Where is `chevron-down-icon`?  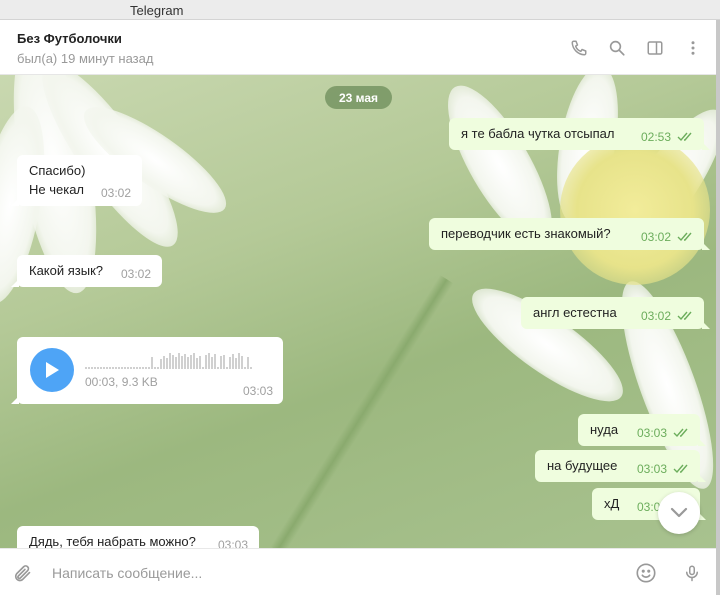
chevron-down-icon is located at coordinates (679, 512).